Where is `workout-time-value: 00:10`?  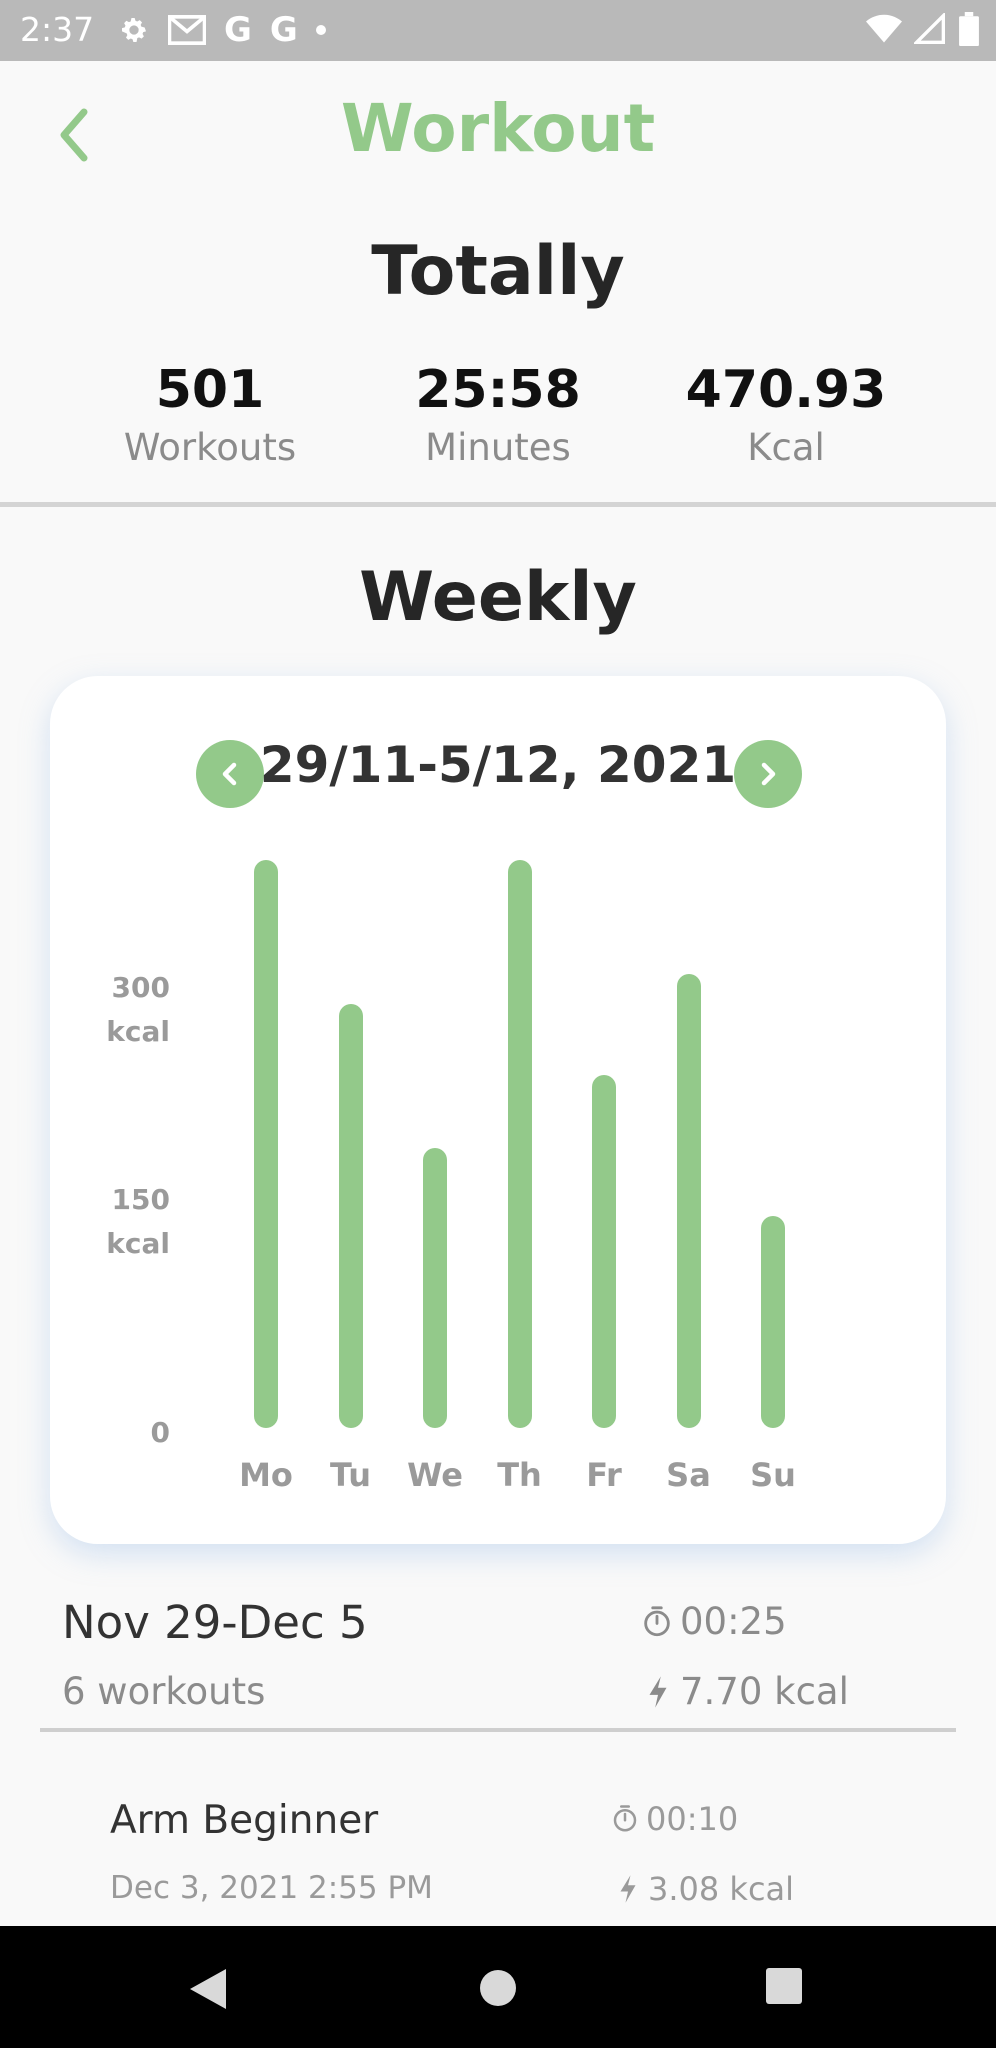
workout-time-value: 00:10 is located at coordinates (692, 1819).